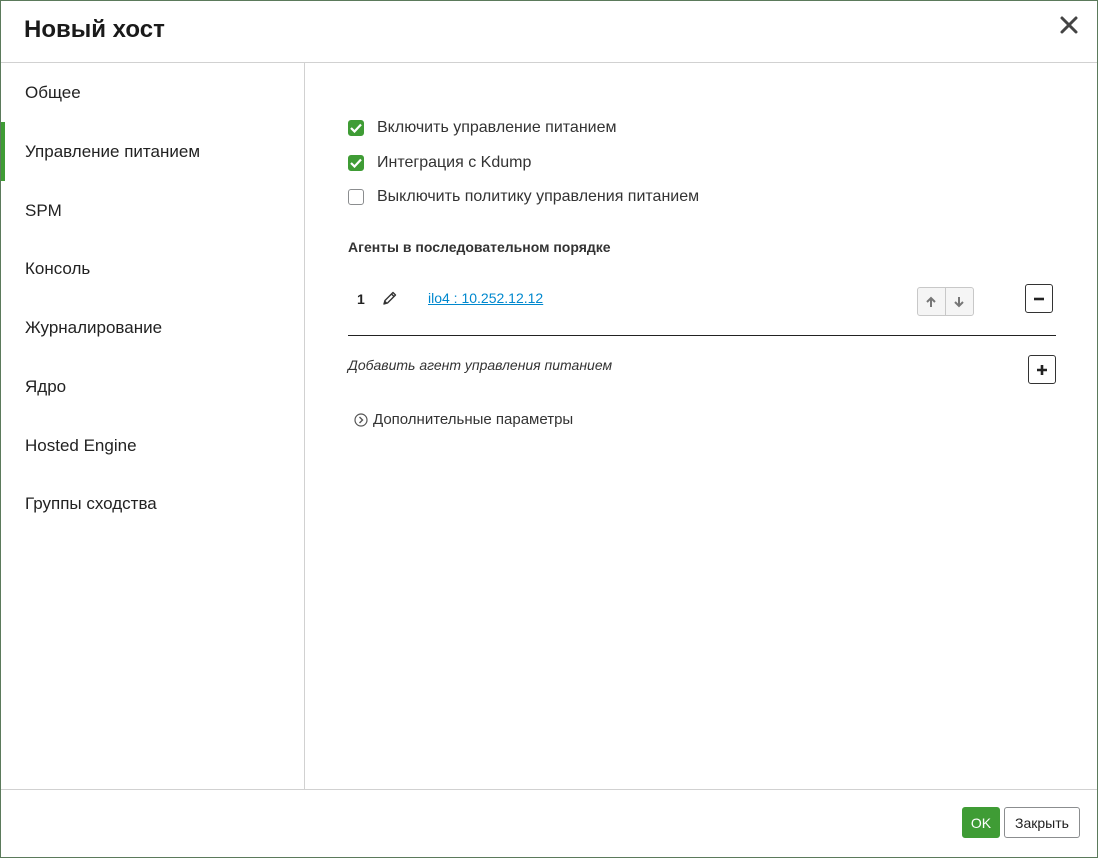 The height and width of the screenshot is (858, 1098). I want to click on remove-agent-button, so click(1039, 298).